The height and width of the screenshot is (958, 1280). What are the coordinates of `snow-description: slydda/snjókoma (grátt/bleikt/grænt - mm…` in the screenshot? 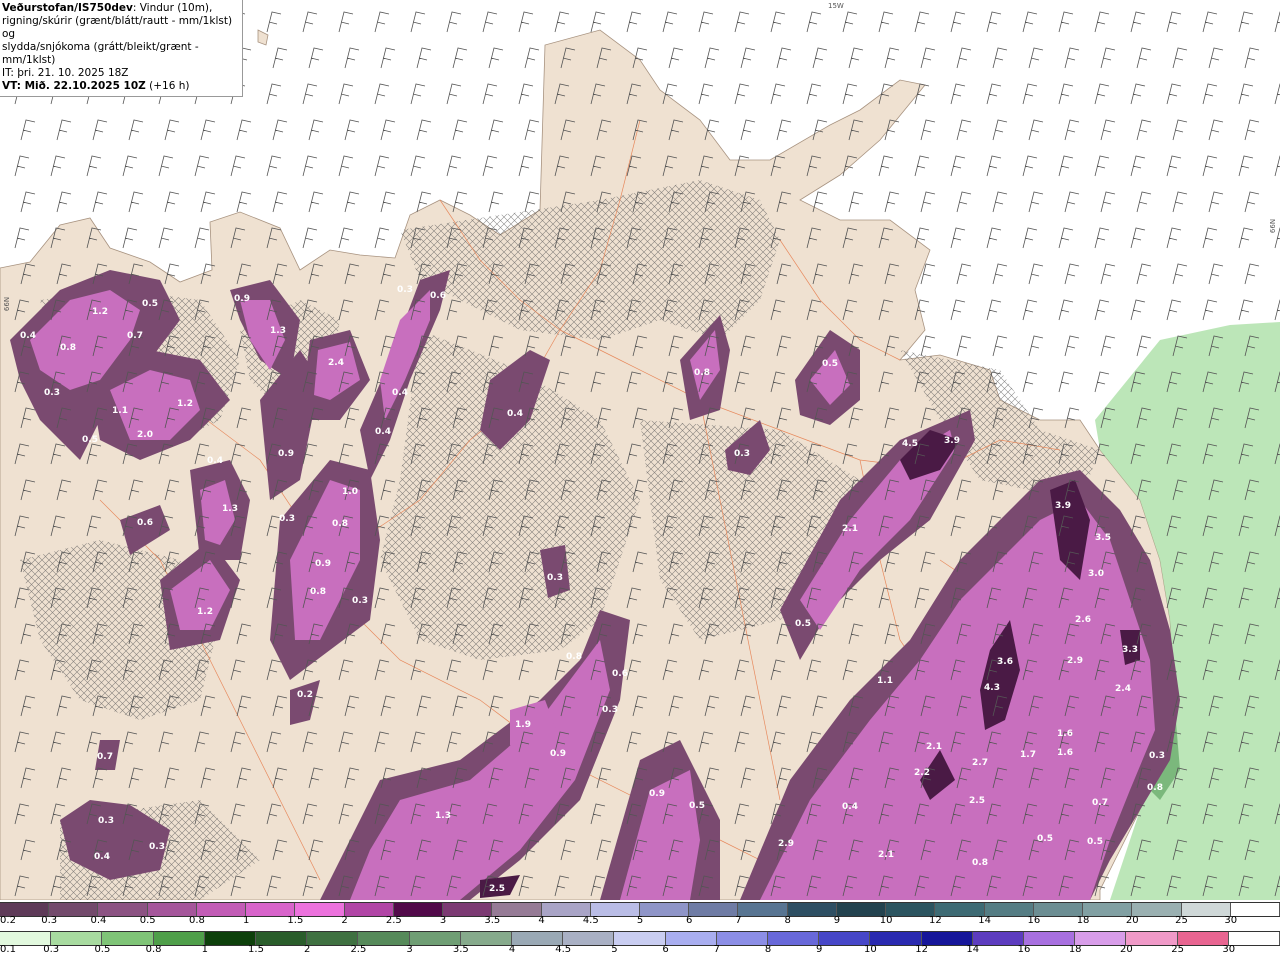 It's located at (100, 53).